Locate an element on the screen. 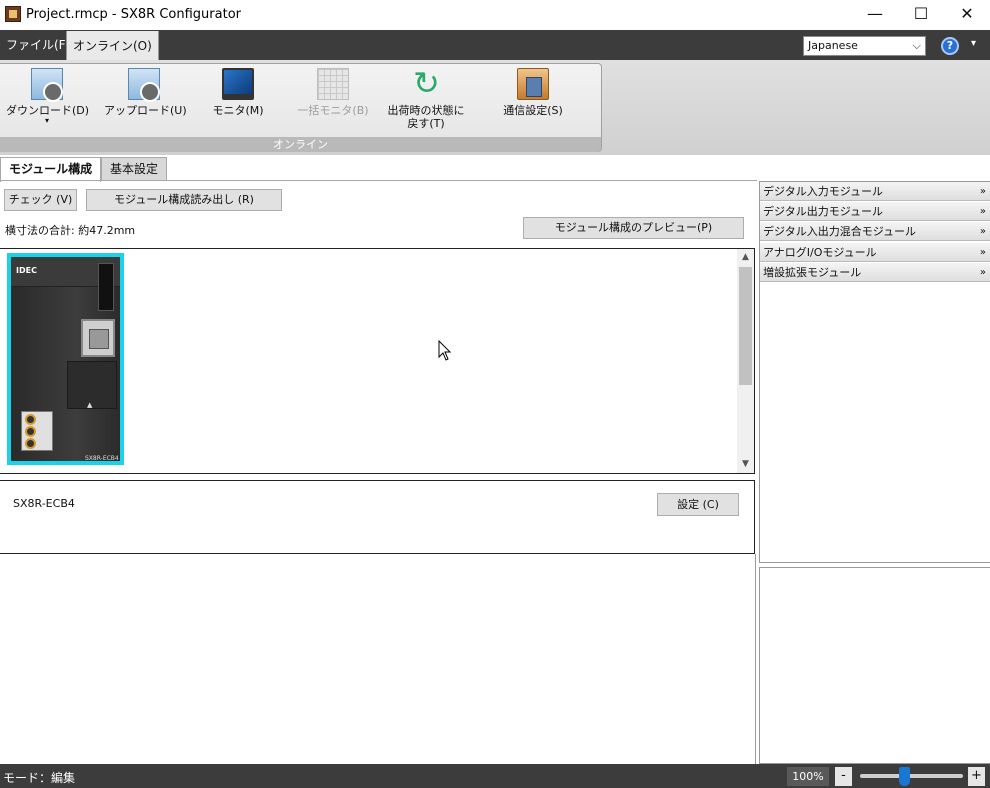  zoom-slider-thumb is located at coordinates (904, 776).